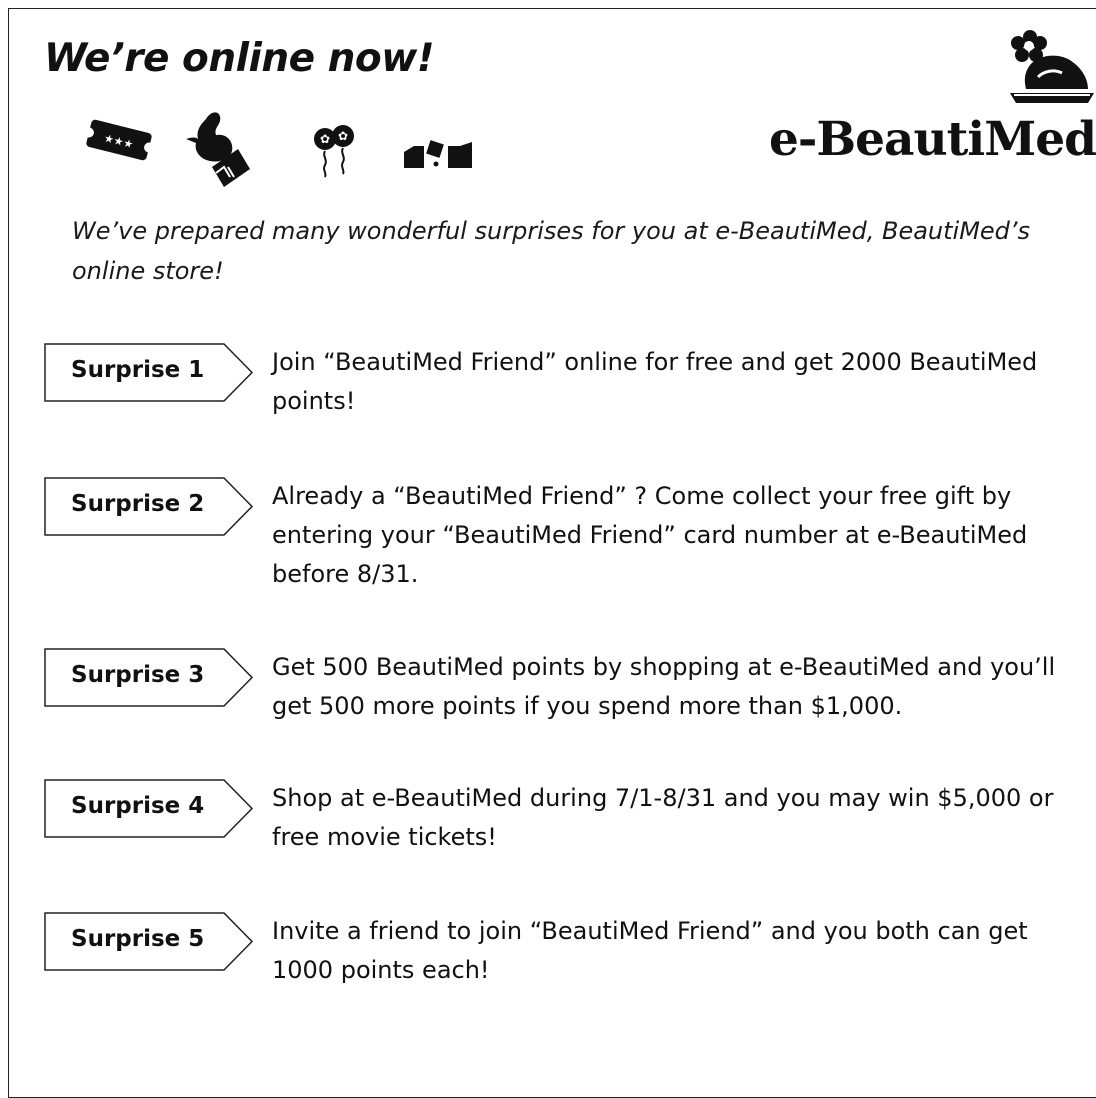  I want to click on surprise-tag: Surprise 1, so click(149, 372).